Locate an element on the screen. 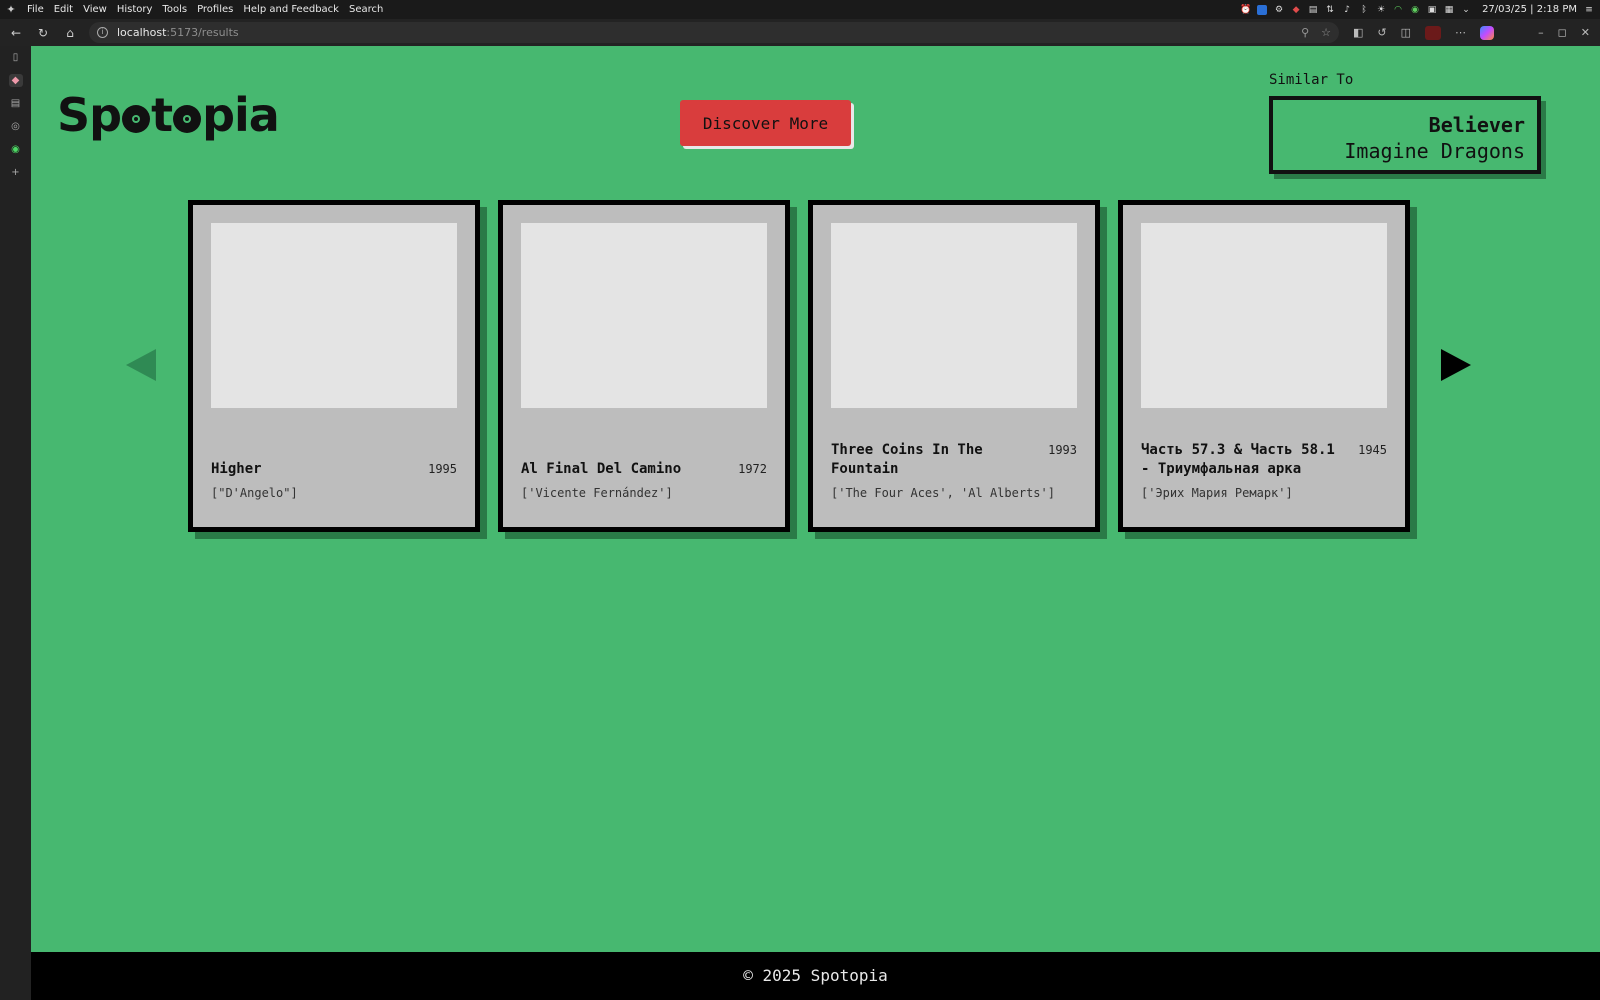 This screenshot has height=1000, width=1600. minimize-icon: – is located at coordinates (1541, 32).